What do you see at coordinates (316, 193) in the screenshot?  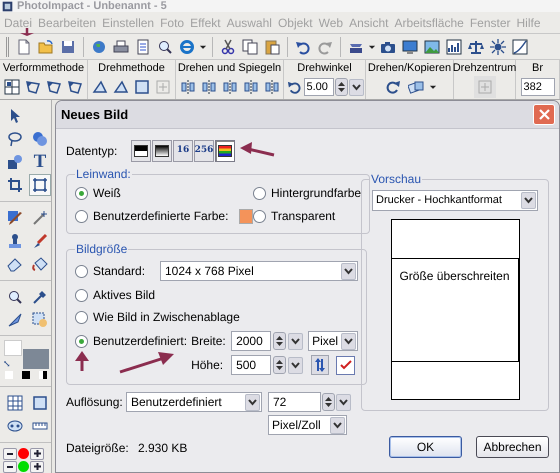 I see `radio-label: Hintergrundfarbe` at bounding box center [316, 193].